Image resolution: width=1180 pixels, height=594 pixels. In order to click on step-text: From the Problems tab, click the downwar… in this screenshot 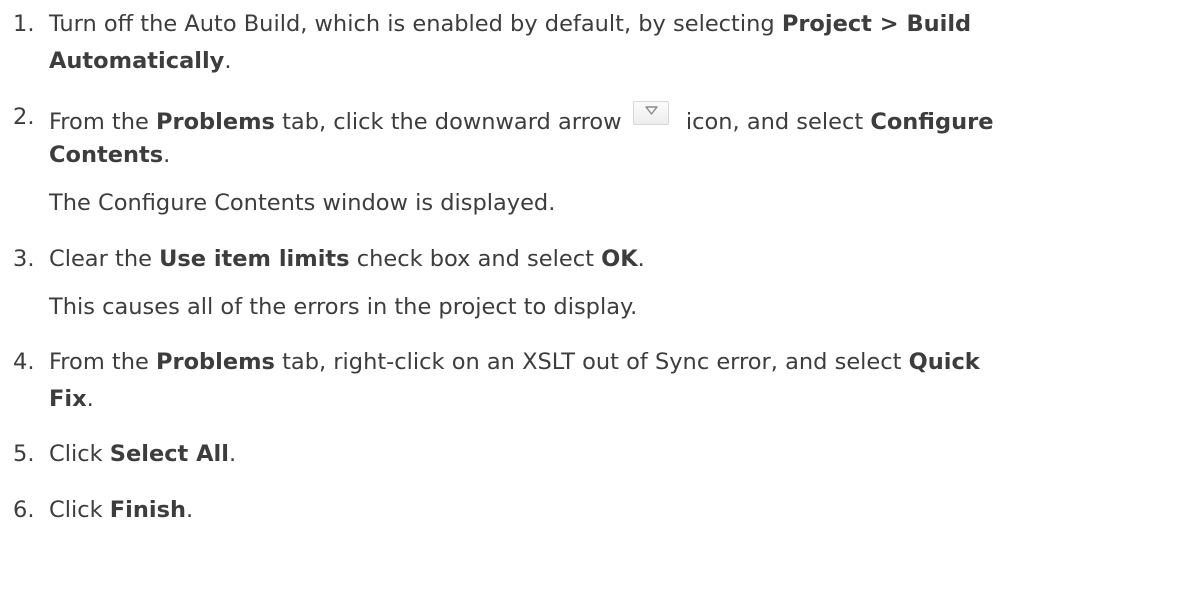, I will do `click(521, 119)`.